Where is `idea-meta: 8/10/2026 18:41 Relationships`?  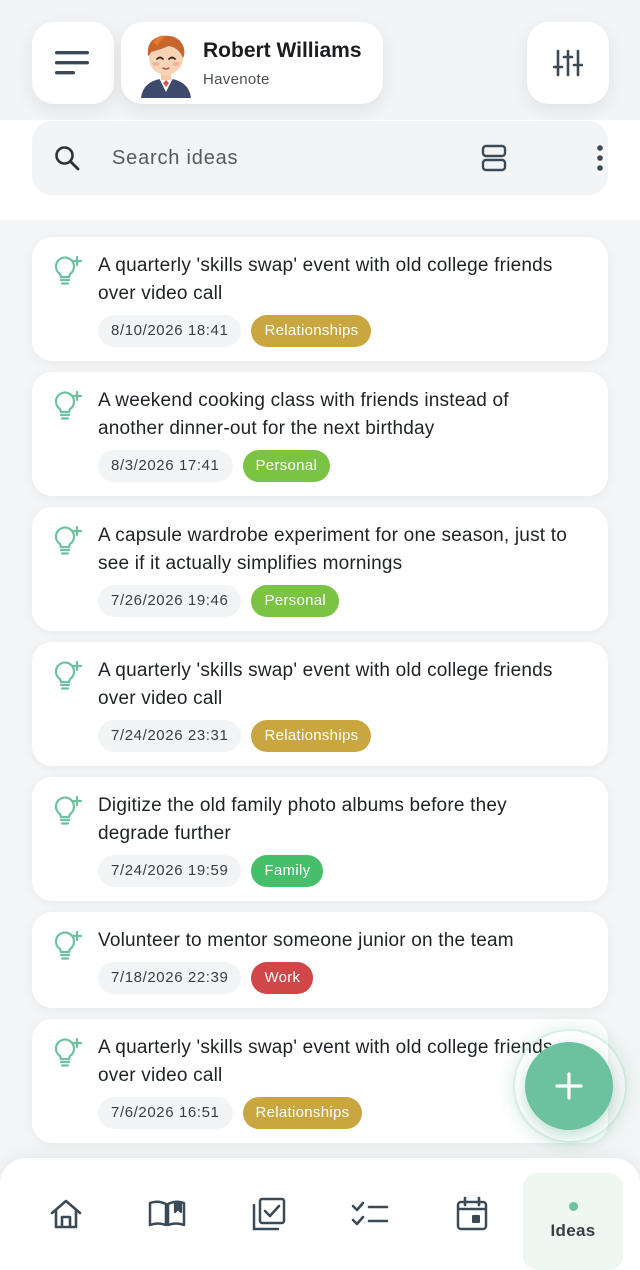
idea-meta: 8/10/2026 18:41 Relationships is located at coordinates (235, 331).